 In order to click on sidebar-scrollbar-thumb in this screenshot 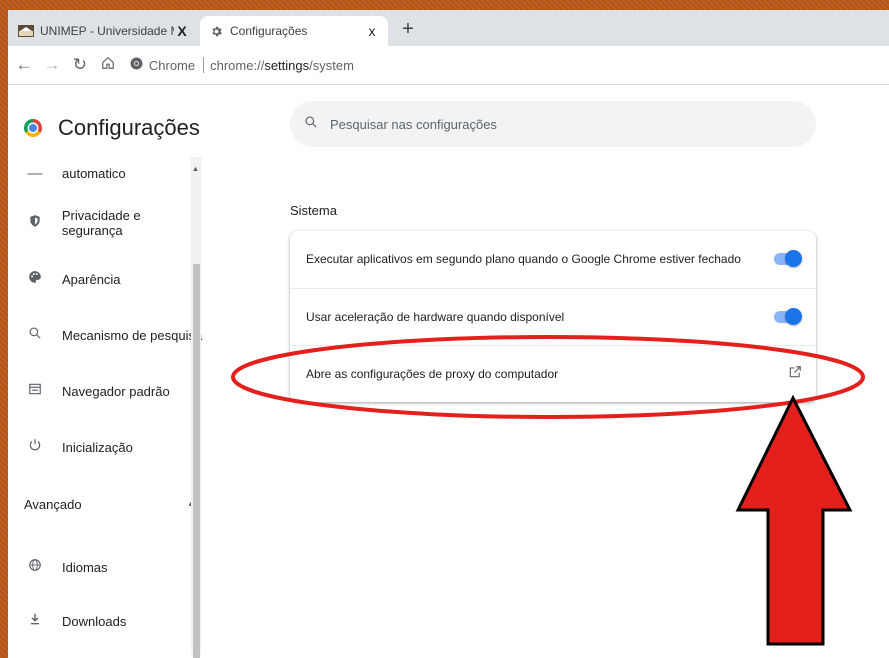, I will do `click(196, 461)`.